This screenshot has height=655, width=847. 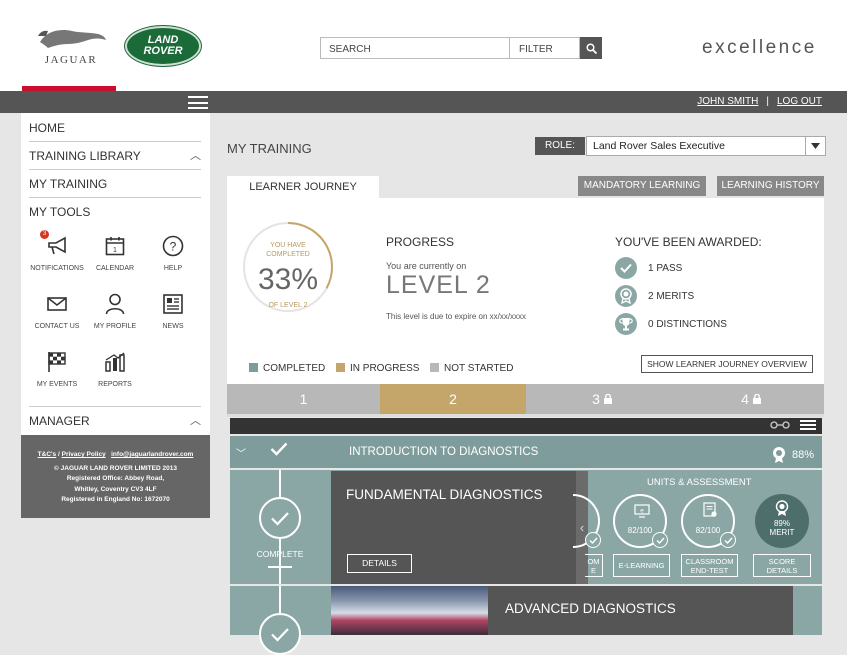 I want to click on ring-caption-2: COMPLETED, so click(x=288, y=254).